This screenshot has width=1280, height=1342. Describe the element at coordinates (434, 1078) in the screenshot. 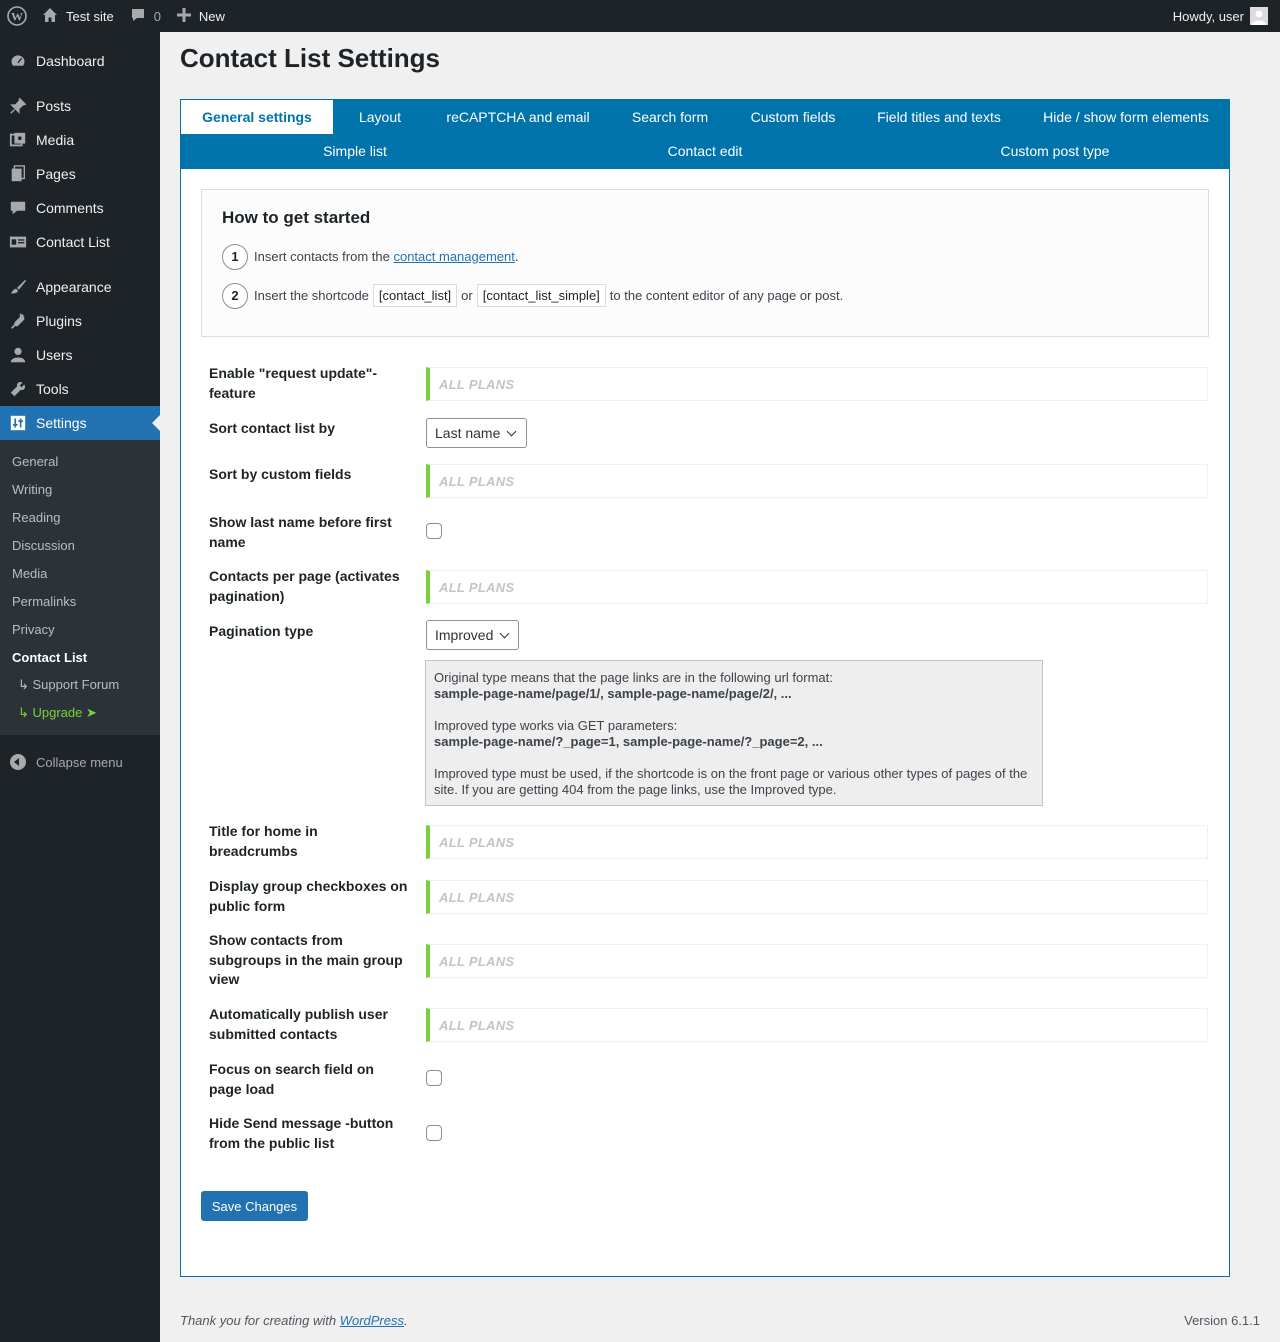

I see `focus-search-checkbox` at that location.